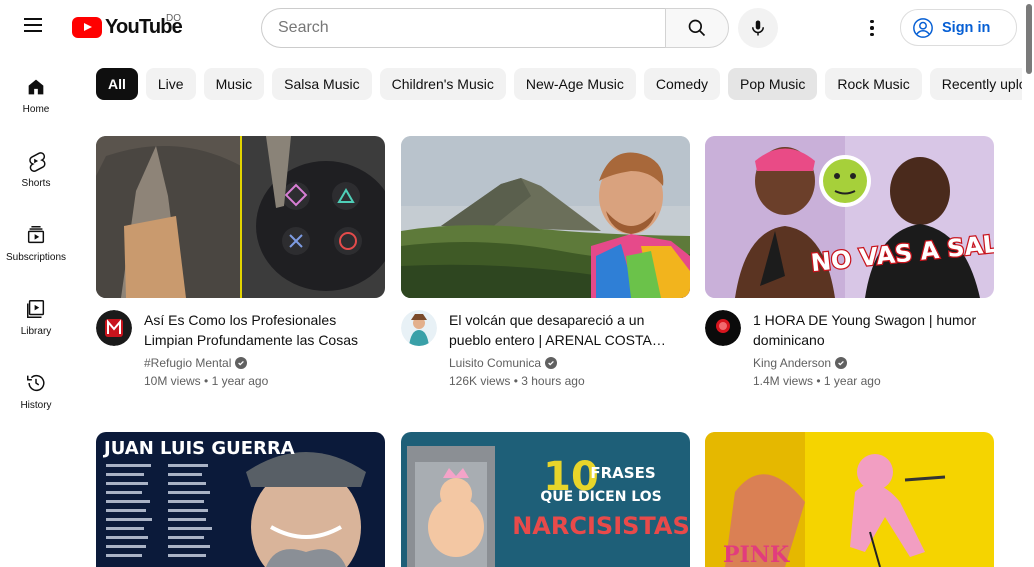 This screenshot has height=567, width=1034. I want to click on account-icon, so click(923, 27).